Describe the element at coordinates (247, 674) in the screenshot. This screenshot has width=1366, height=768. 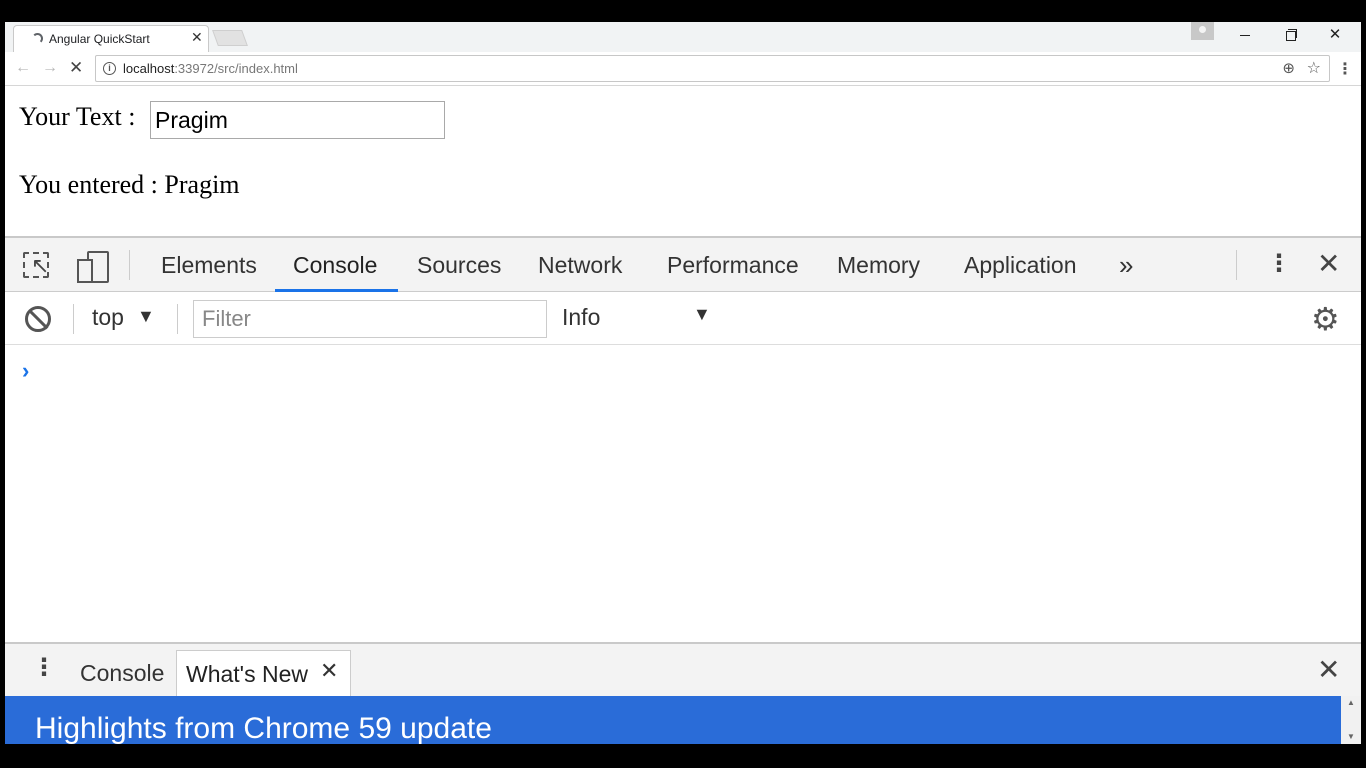
I see `drawer-tab-label: What's New` at that location.